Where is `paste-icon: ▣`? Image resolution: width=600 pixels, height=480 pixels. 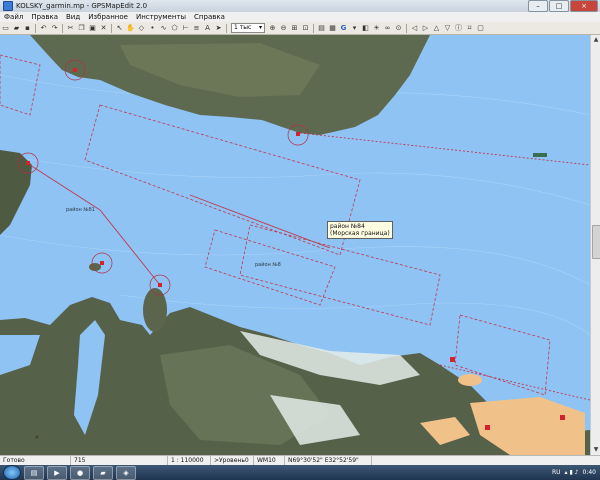 paste-icon: ▣ is located at coordinates (92, 28).